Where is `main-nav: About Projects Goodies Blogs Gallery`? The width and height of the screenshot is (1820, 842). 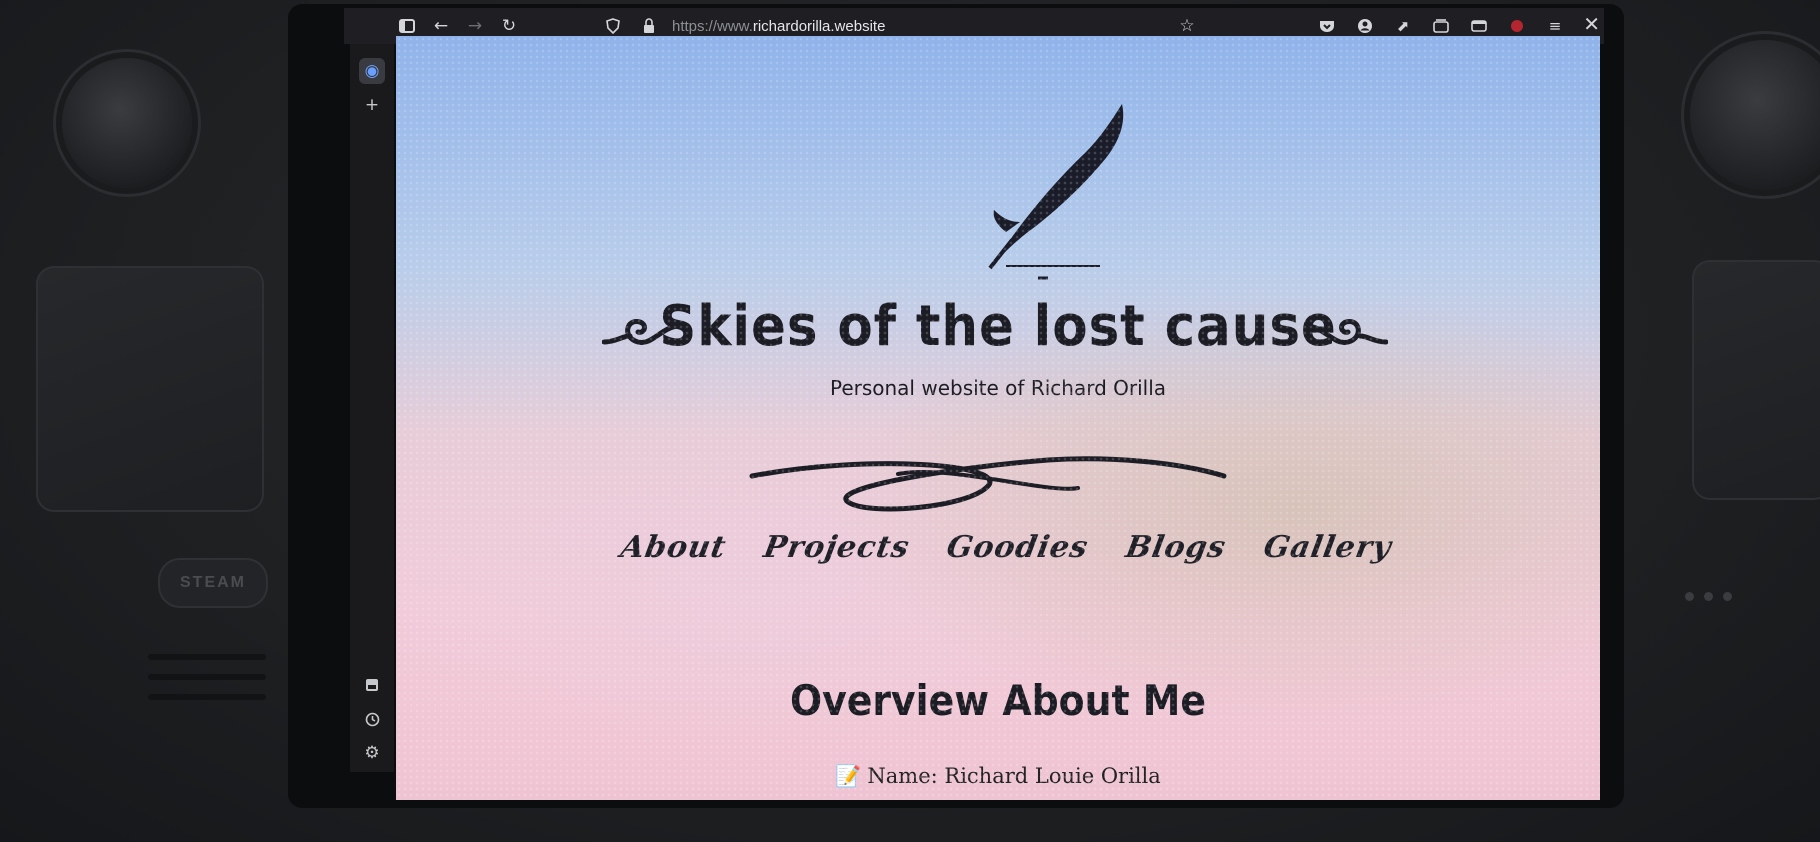 main-nav: About Projects Goodies Blogs Gallery is located at coordinates (998, 547).